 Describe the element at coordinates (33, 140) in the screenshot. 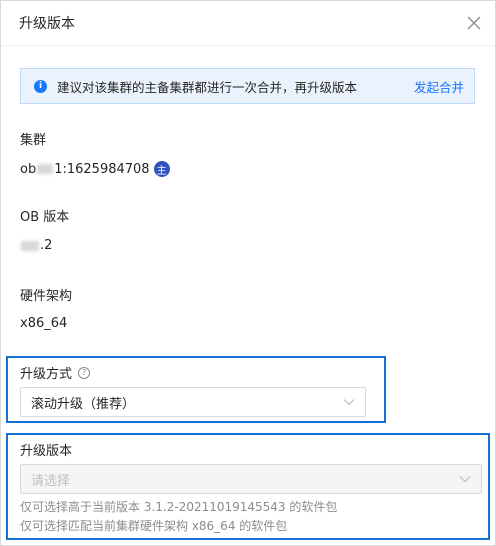

I see `cluster-label: 集群` at that location.